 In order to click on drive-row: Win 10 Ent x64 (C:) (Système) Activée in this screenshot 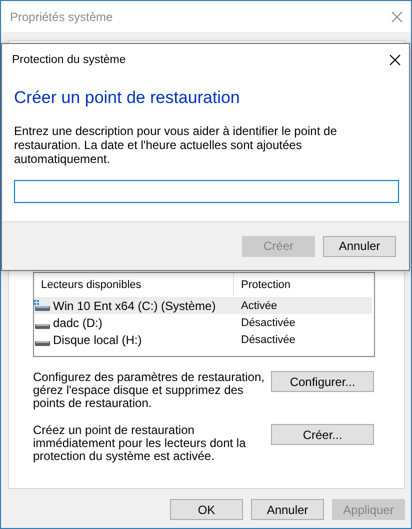, I will do `click(203, 305)`.